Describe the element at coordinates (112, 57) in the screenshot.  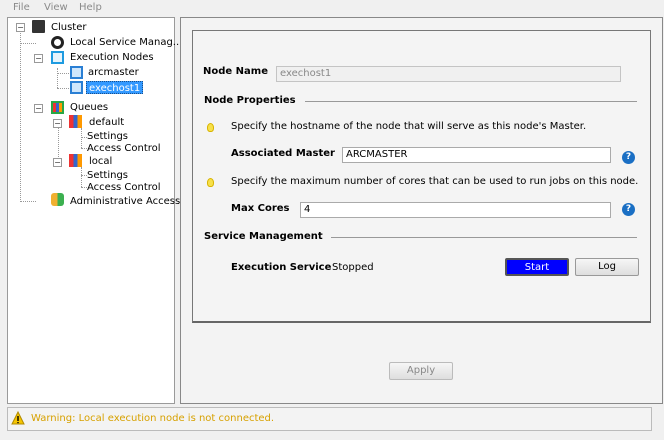
I see `tree-item-execution-nodes: Execution Nodes` at that location.